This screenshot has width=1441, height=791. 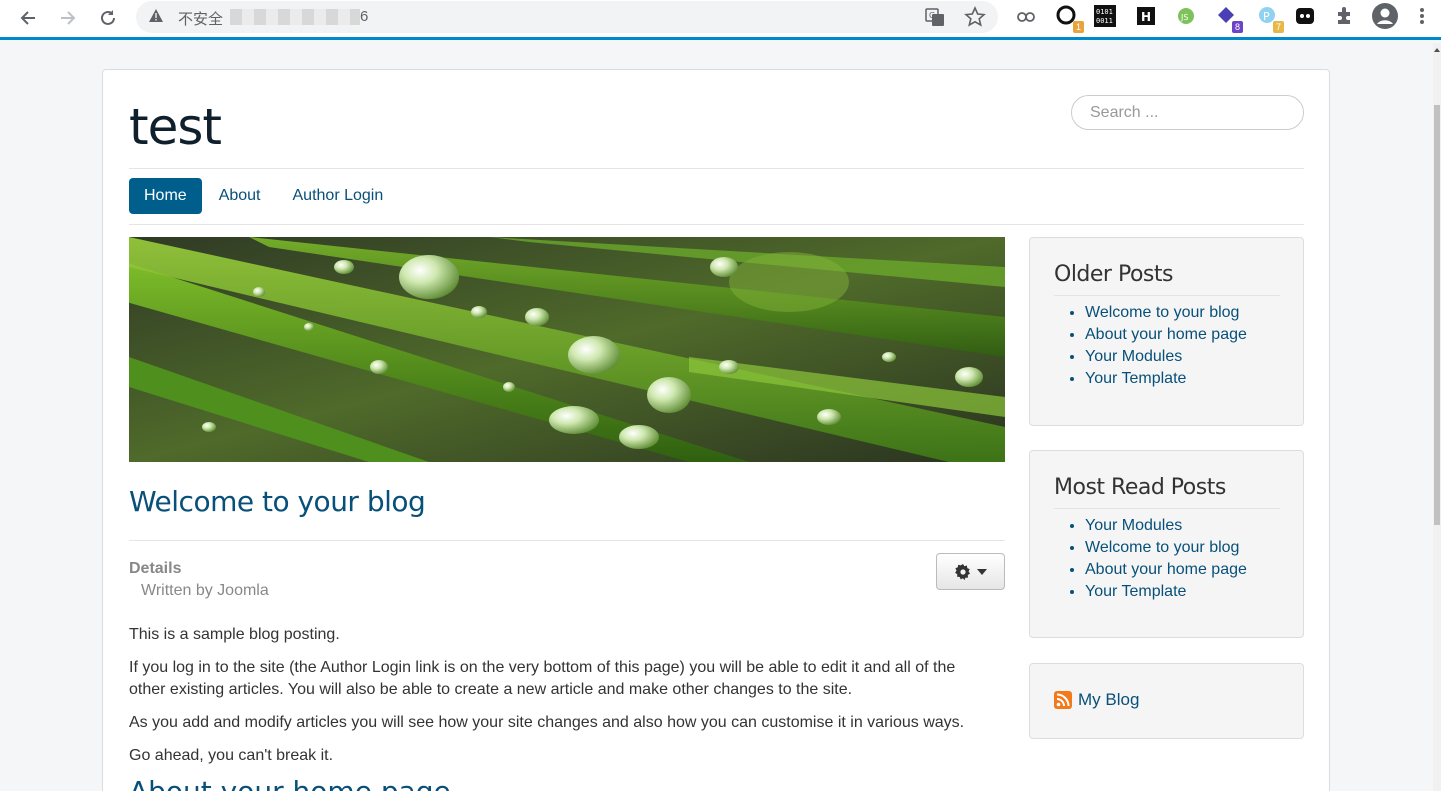 I want to click on search-input, so click(x=1187, y=112).